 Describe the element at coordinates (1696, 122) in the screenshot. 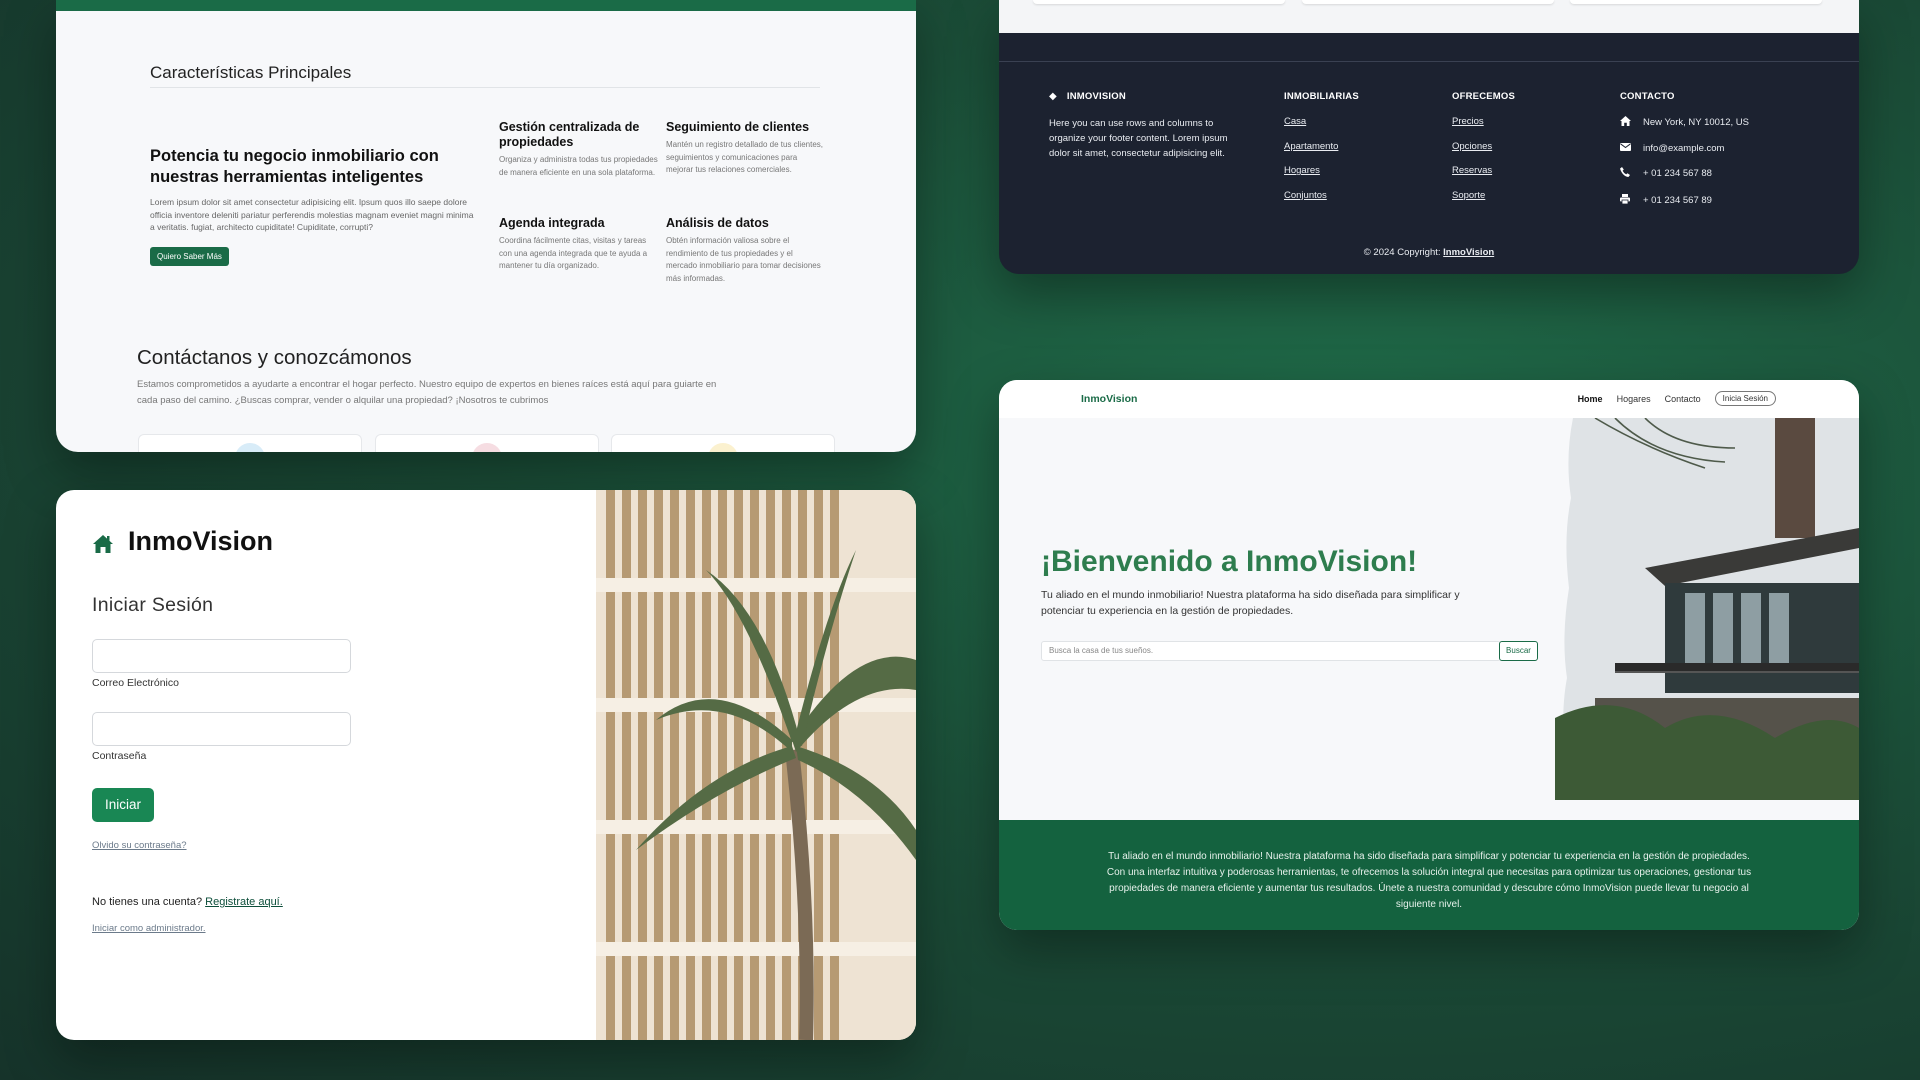

I see `contact-address-text: New York, NY 10012, US` at that location.